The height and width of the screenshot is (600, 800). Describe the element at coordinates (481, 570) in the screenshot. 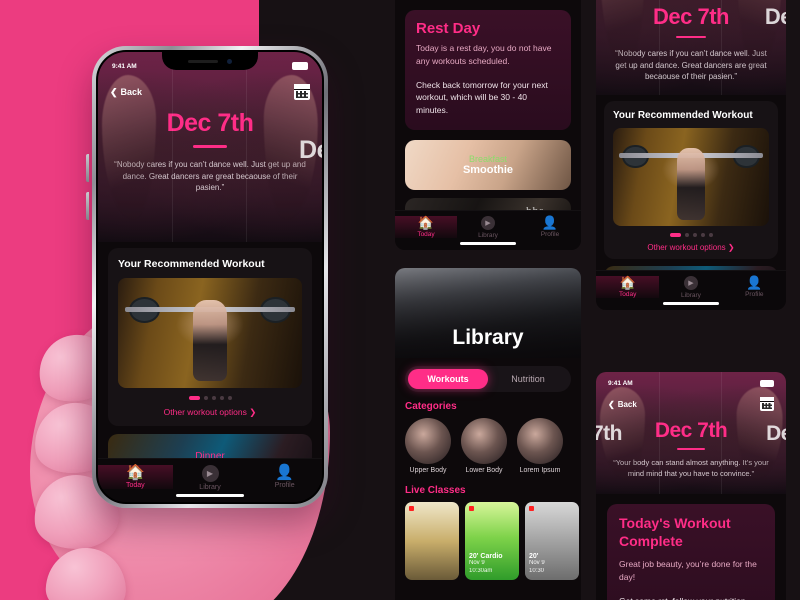

I see `live-class-time: 10:30am` at that location.